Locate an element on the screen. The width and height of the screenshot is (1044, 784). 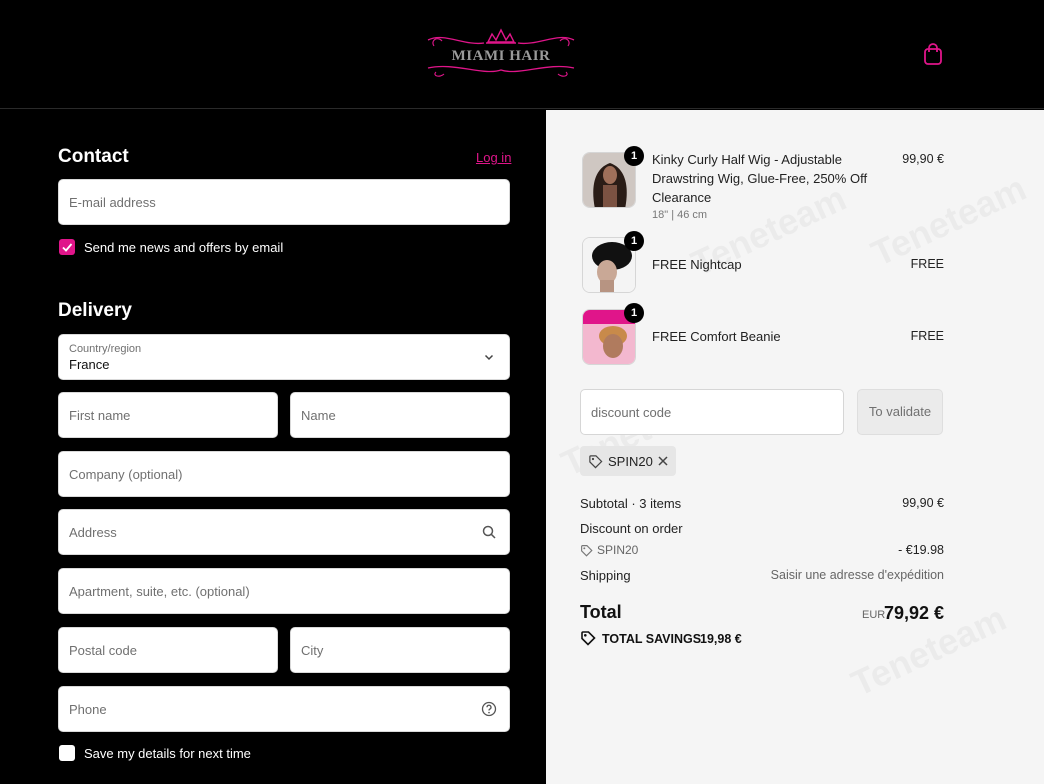
last-name-placeholder: Name is located at coordinates (318, 415).